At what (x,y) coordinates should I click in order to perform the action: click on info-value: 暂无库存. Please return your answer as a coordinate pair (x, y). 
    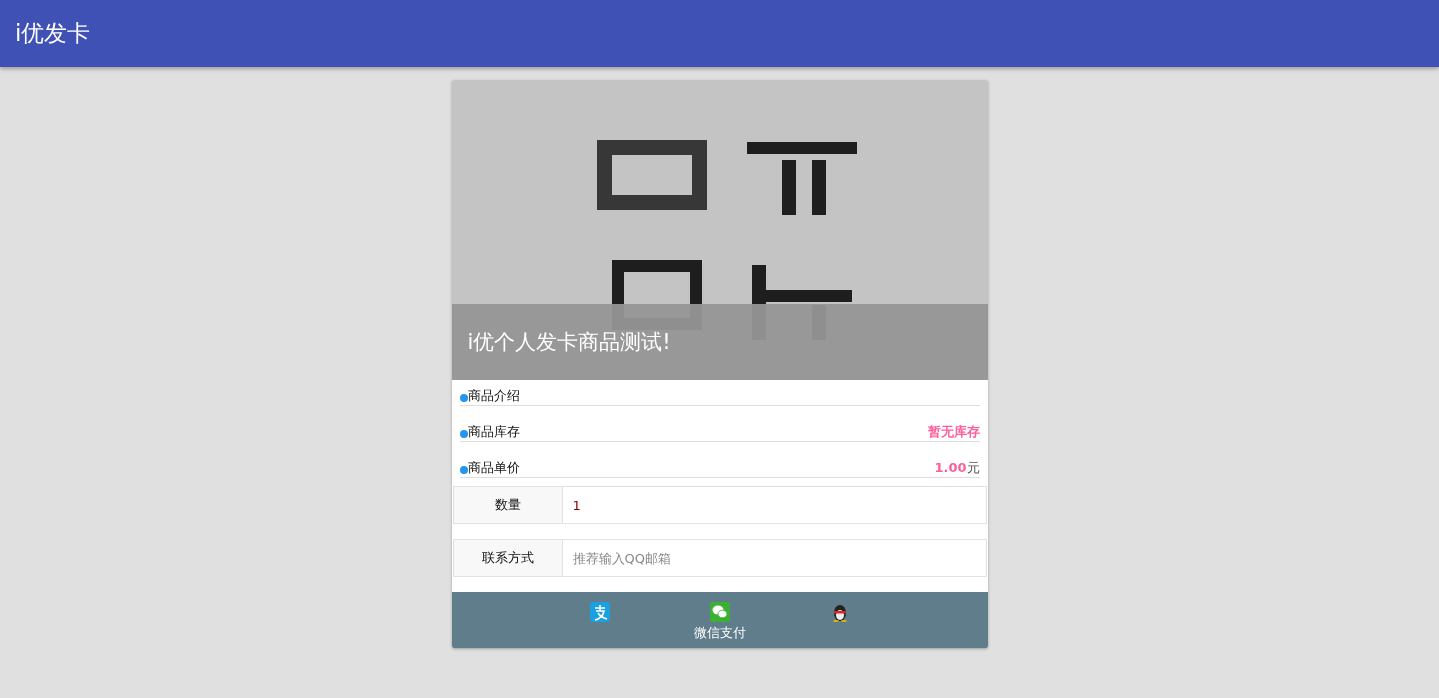
    Looking at the image, I should click on (953, 432).